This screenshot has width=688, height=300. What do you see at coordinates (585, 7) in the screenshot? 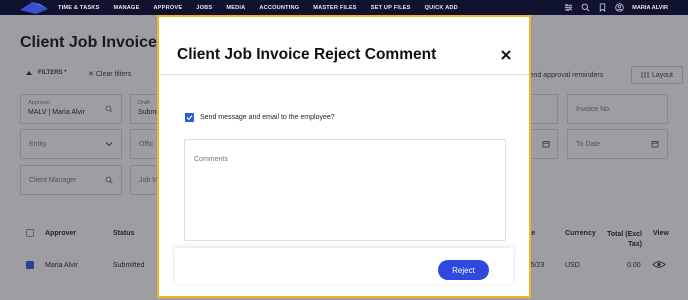
I see `search-icon` at bounding box center [585, 7].